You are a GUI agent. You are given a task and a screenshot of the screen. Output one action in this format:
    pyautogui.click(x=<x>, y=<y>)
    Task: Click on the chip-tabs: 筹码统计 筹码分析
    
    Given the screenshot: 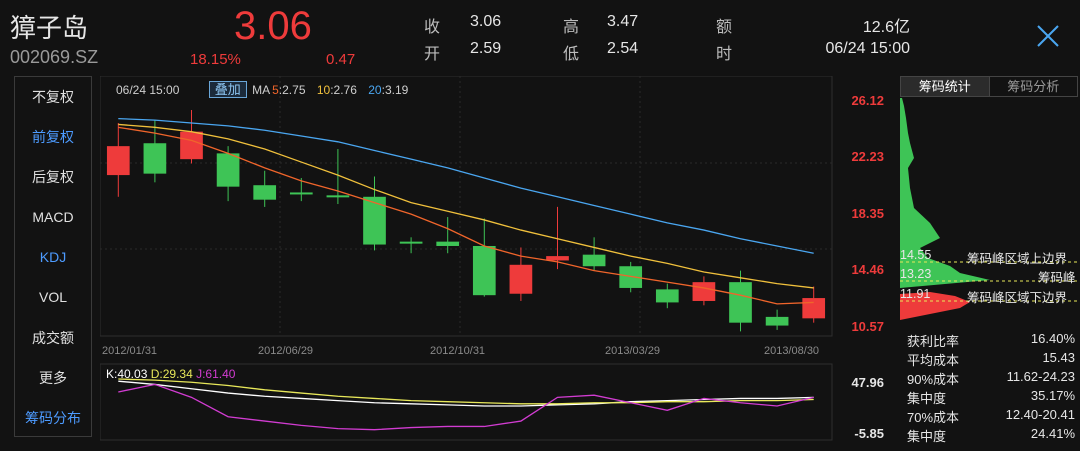 What is the action you would take?
    pyautogui.click(x=989, y=86)
    